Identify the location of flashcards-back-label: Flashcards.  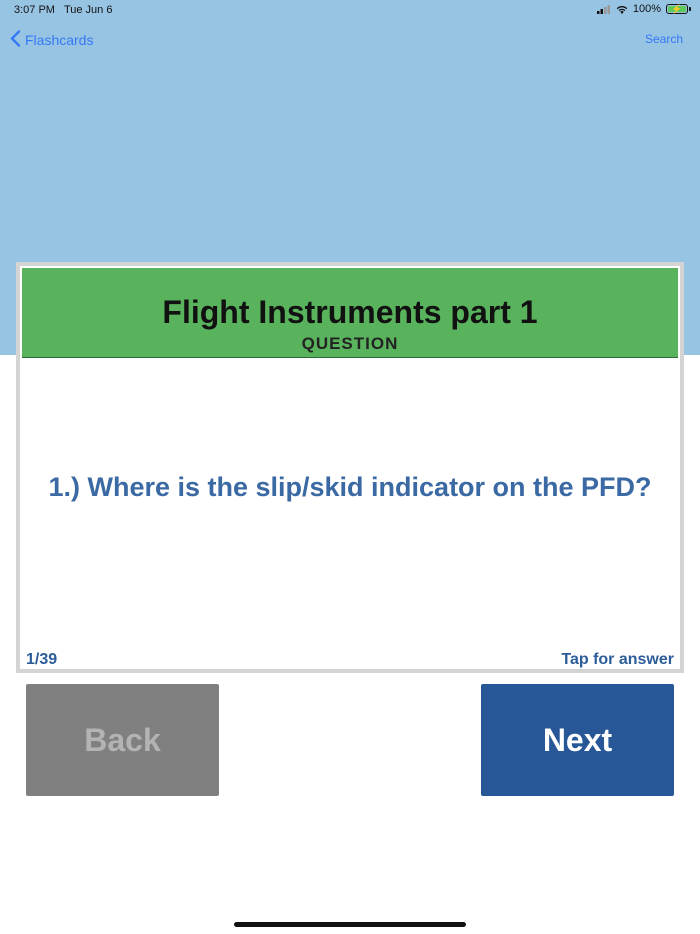
(59, 40).